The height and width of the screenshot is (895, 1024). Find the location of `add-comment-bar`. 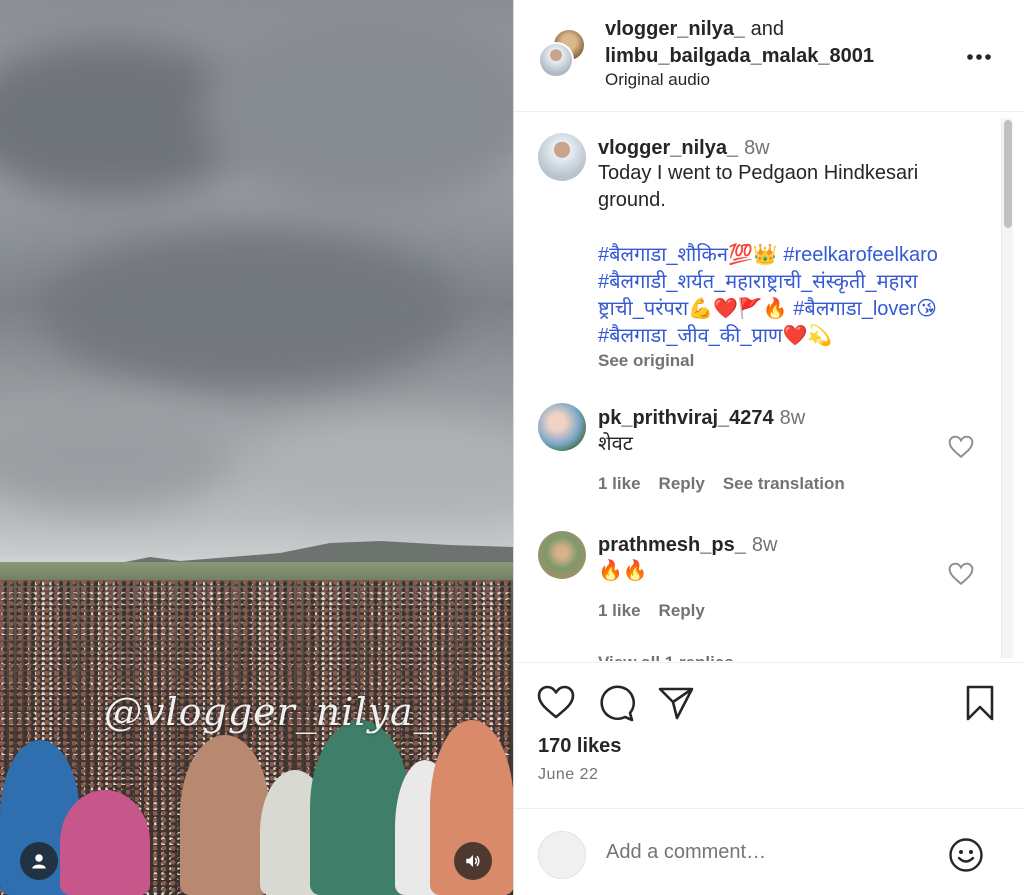

add-comment-bar is located at coordinates (769, 851).